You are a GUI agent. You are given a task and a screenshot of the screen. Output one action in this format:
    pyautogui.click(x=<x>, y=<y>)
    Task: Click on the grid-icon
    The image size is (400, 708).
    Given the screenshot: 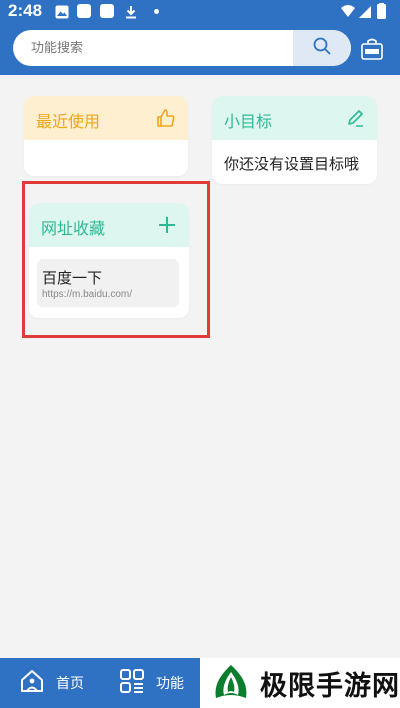 What is the action you would take?
    pyautogui.click(x=132, y=683)
    